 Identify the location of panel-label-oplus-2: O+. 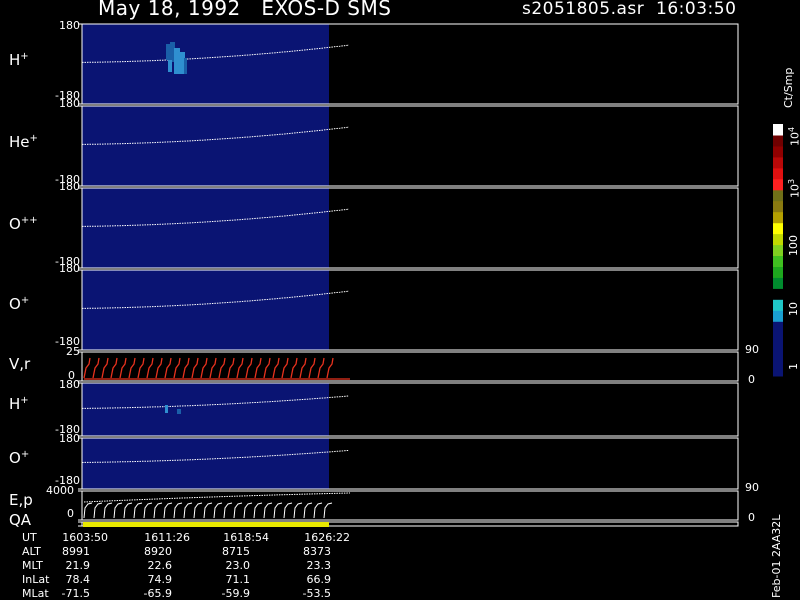
(19, 458).